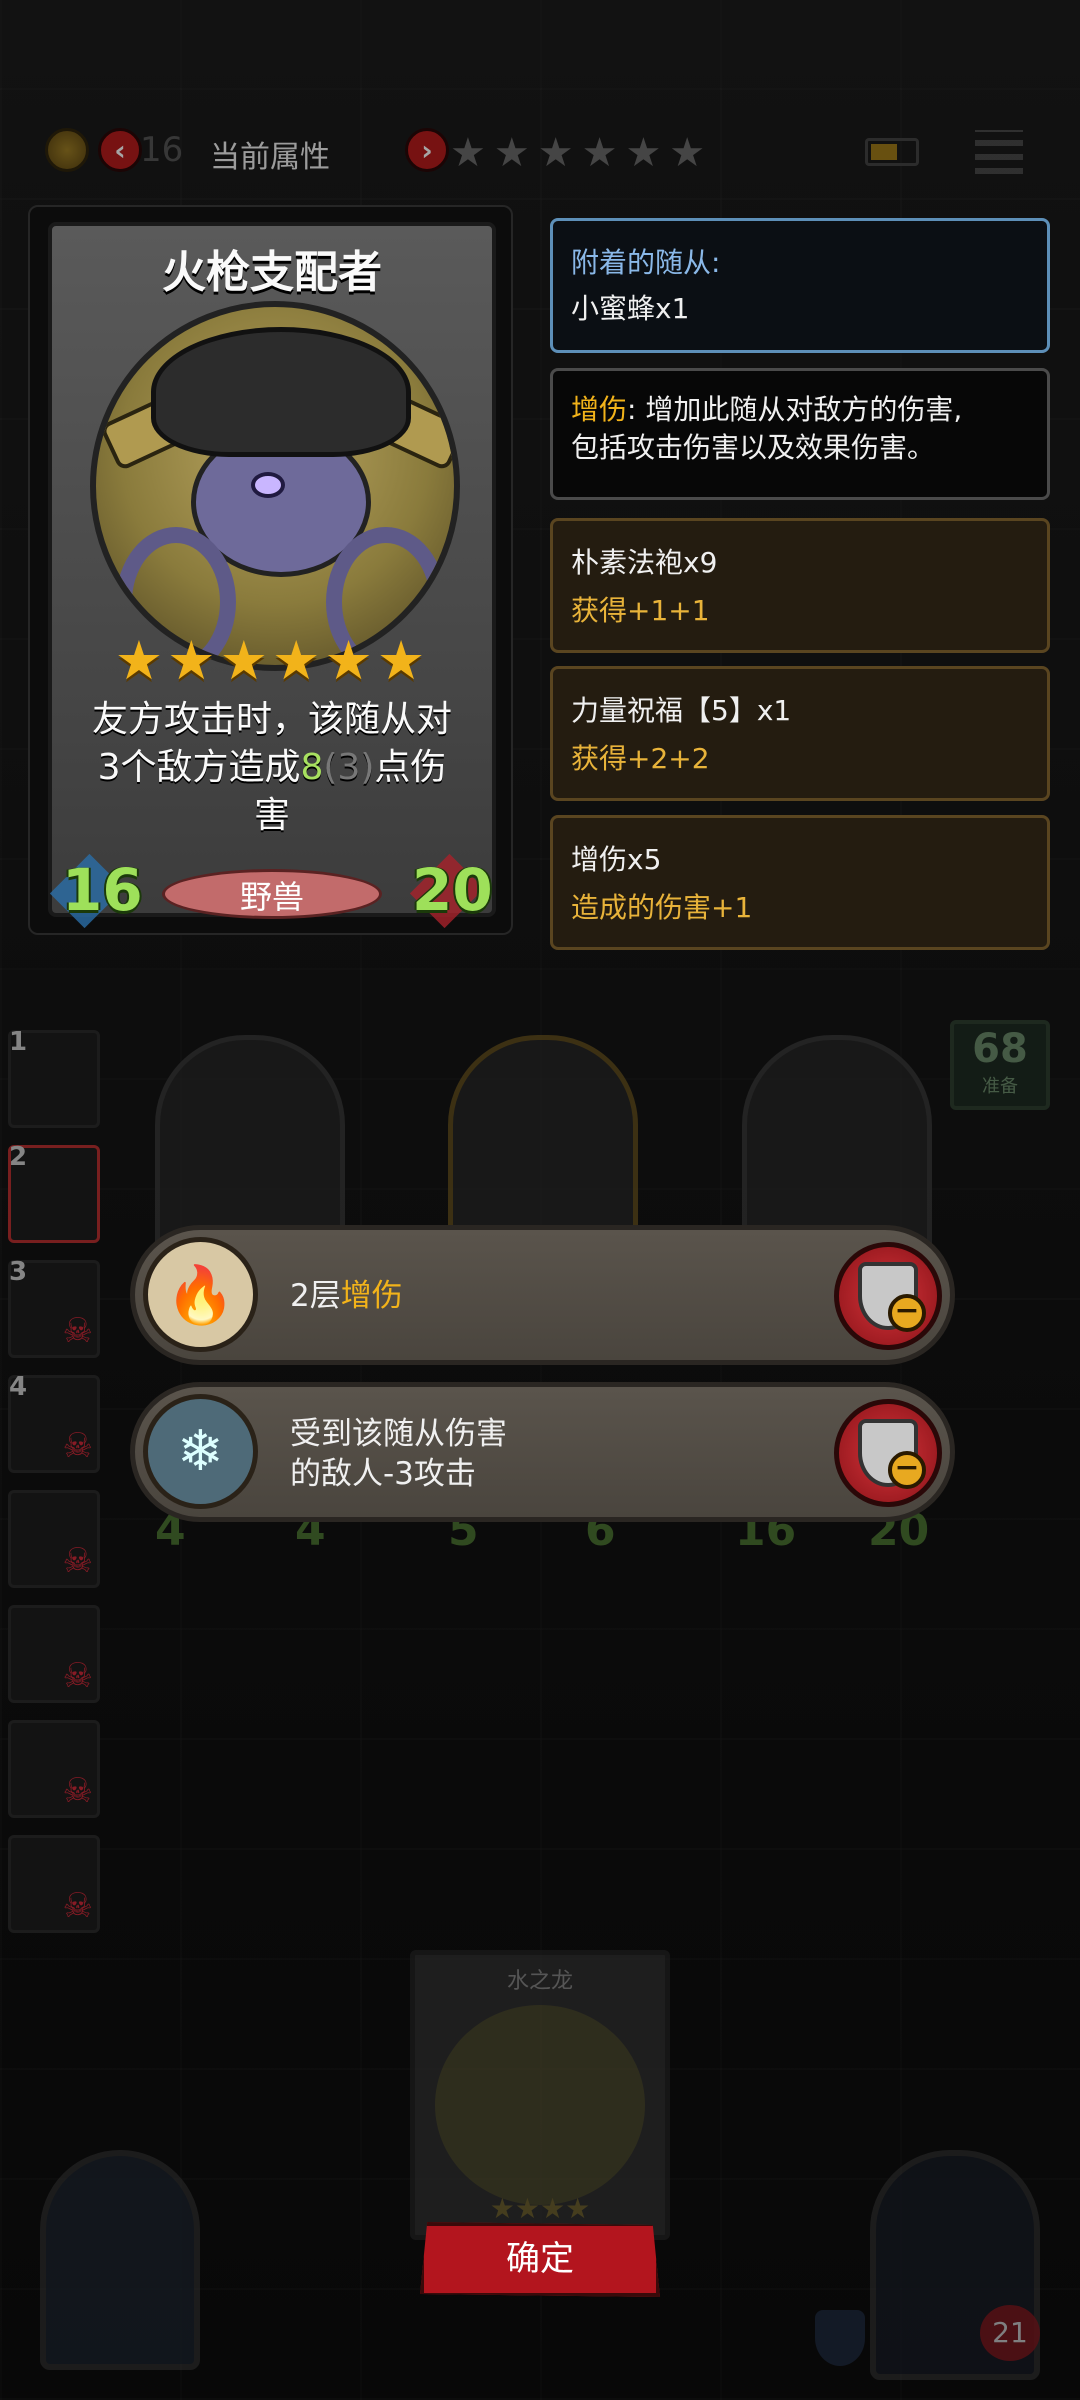  I want to click on equipment-name: 增伤x5, so click(616, 859).